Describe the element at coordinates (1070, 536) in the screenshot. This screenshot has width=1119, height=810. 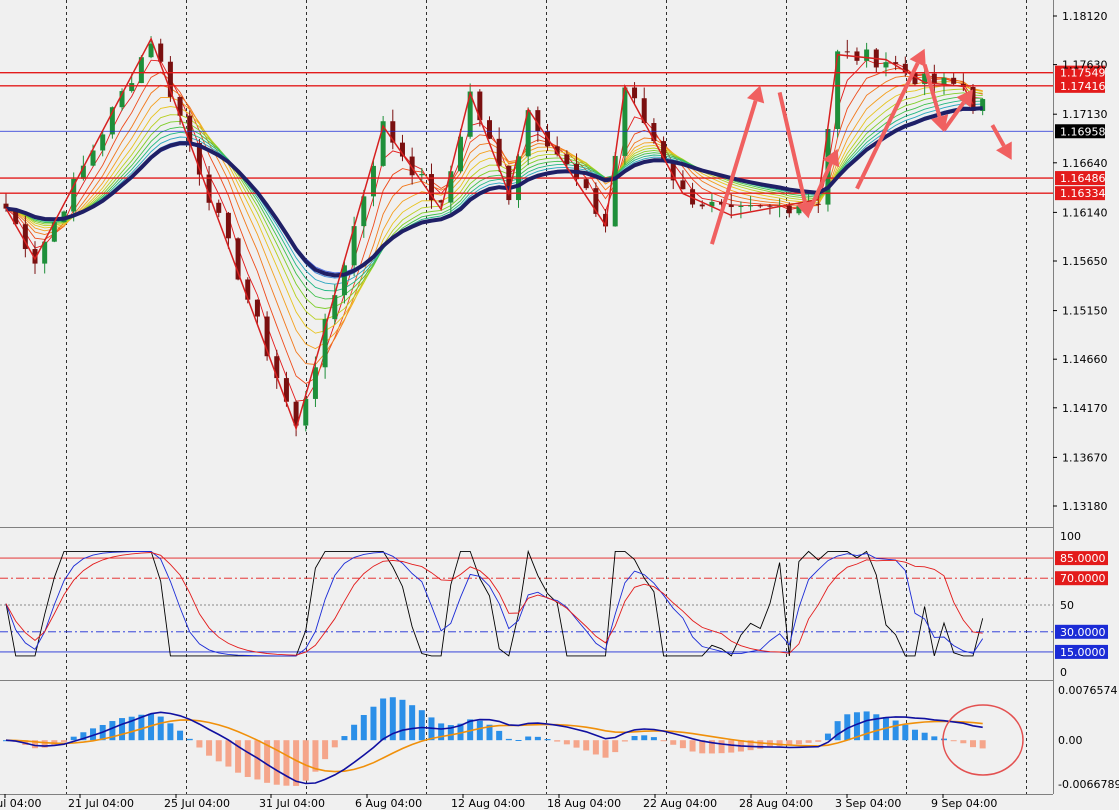
I see `stoch-y-tick-label: 100` at that location.